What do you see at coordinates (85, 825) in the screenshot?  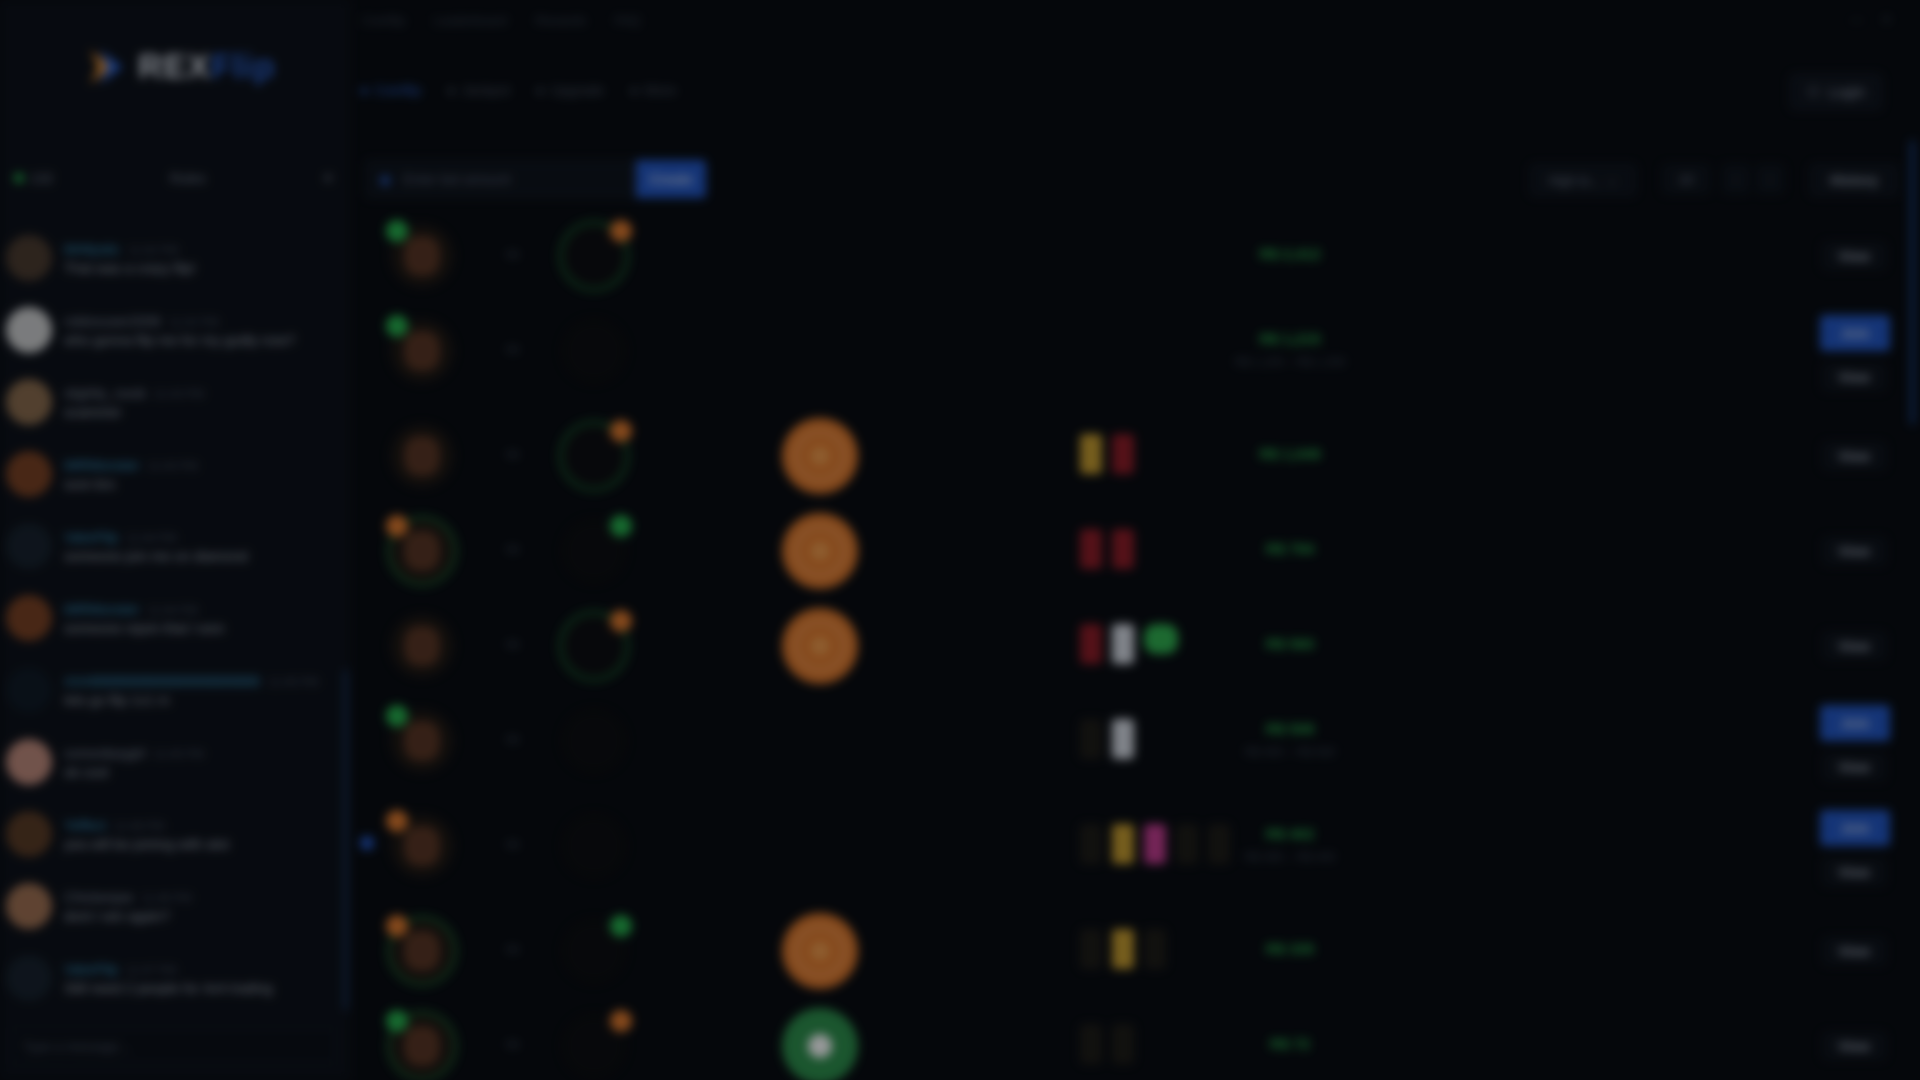 I see `chat-username: Yeffect` at bounding box center [85, 825].